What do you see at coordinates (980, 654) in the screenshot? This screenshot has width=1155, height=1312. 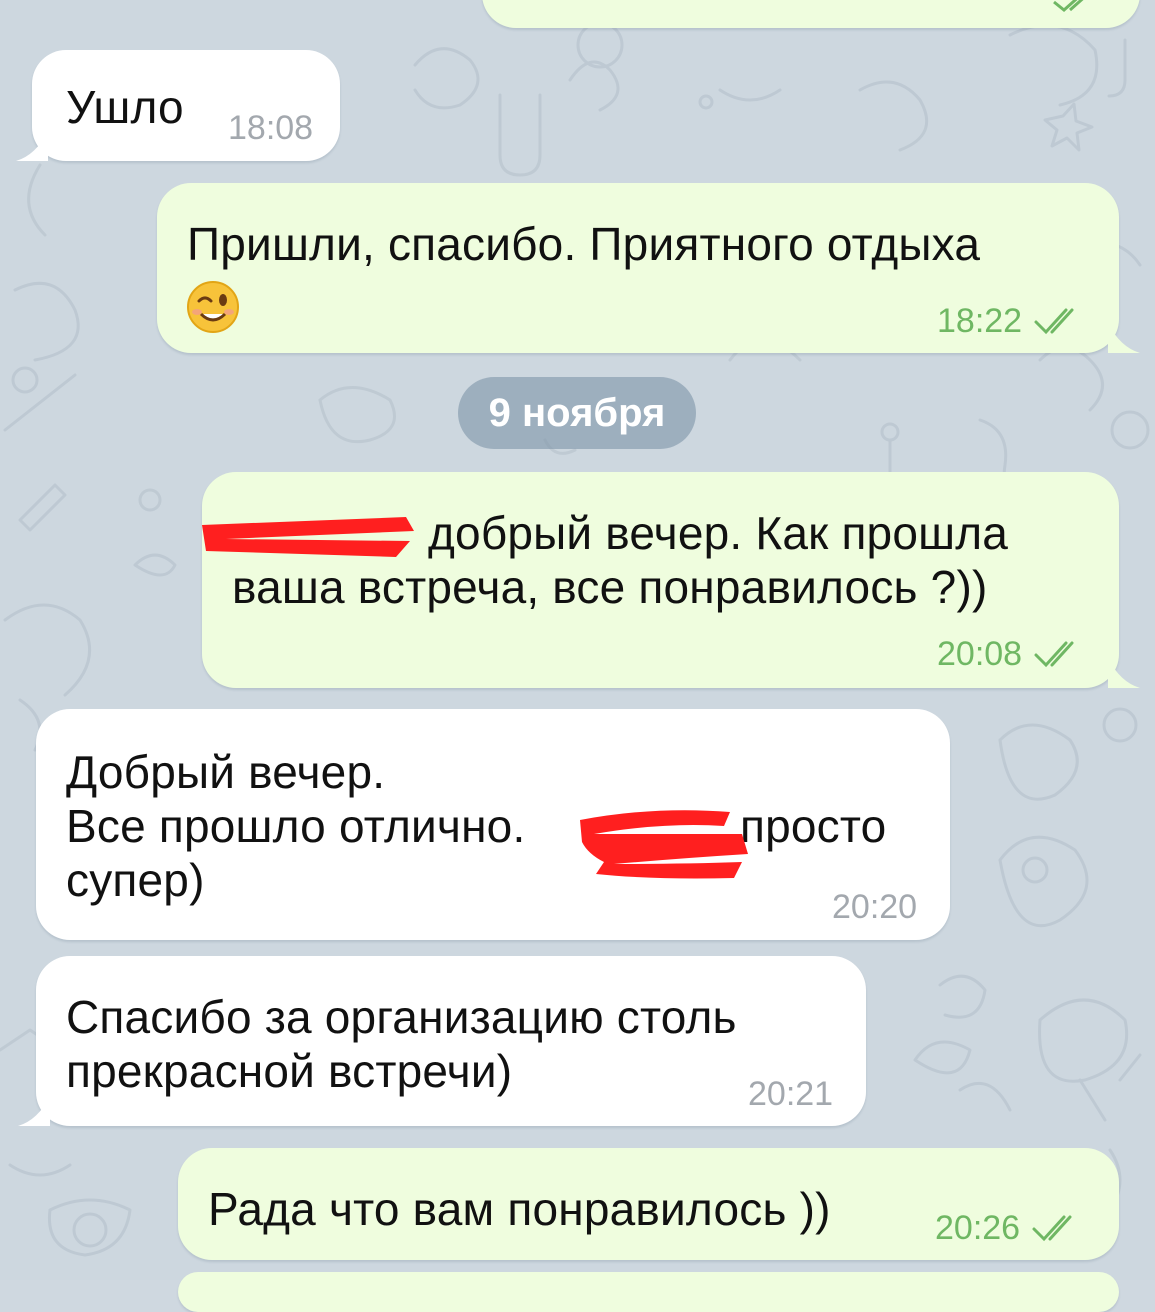 I see `message-time: 20:08` at bounding box center [980, 654].